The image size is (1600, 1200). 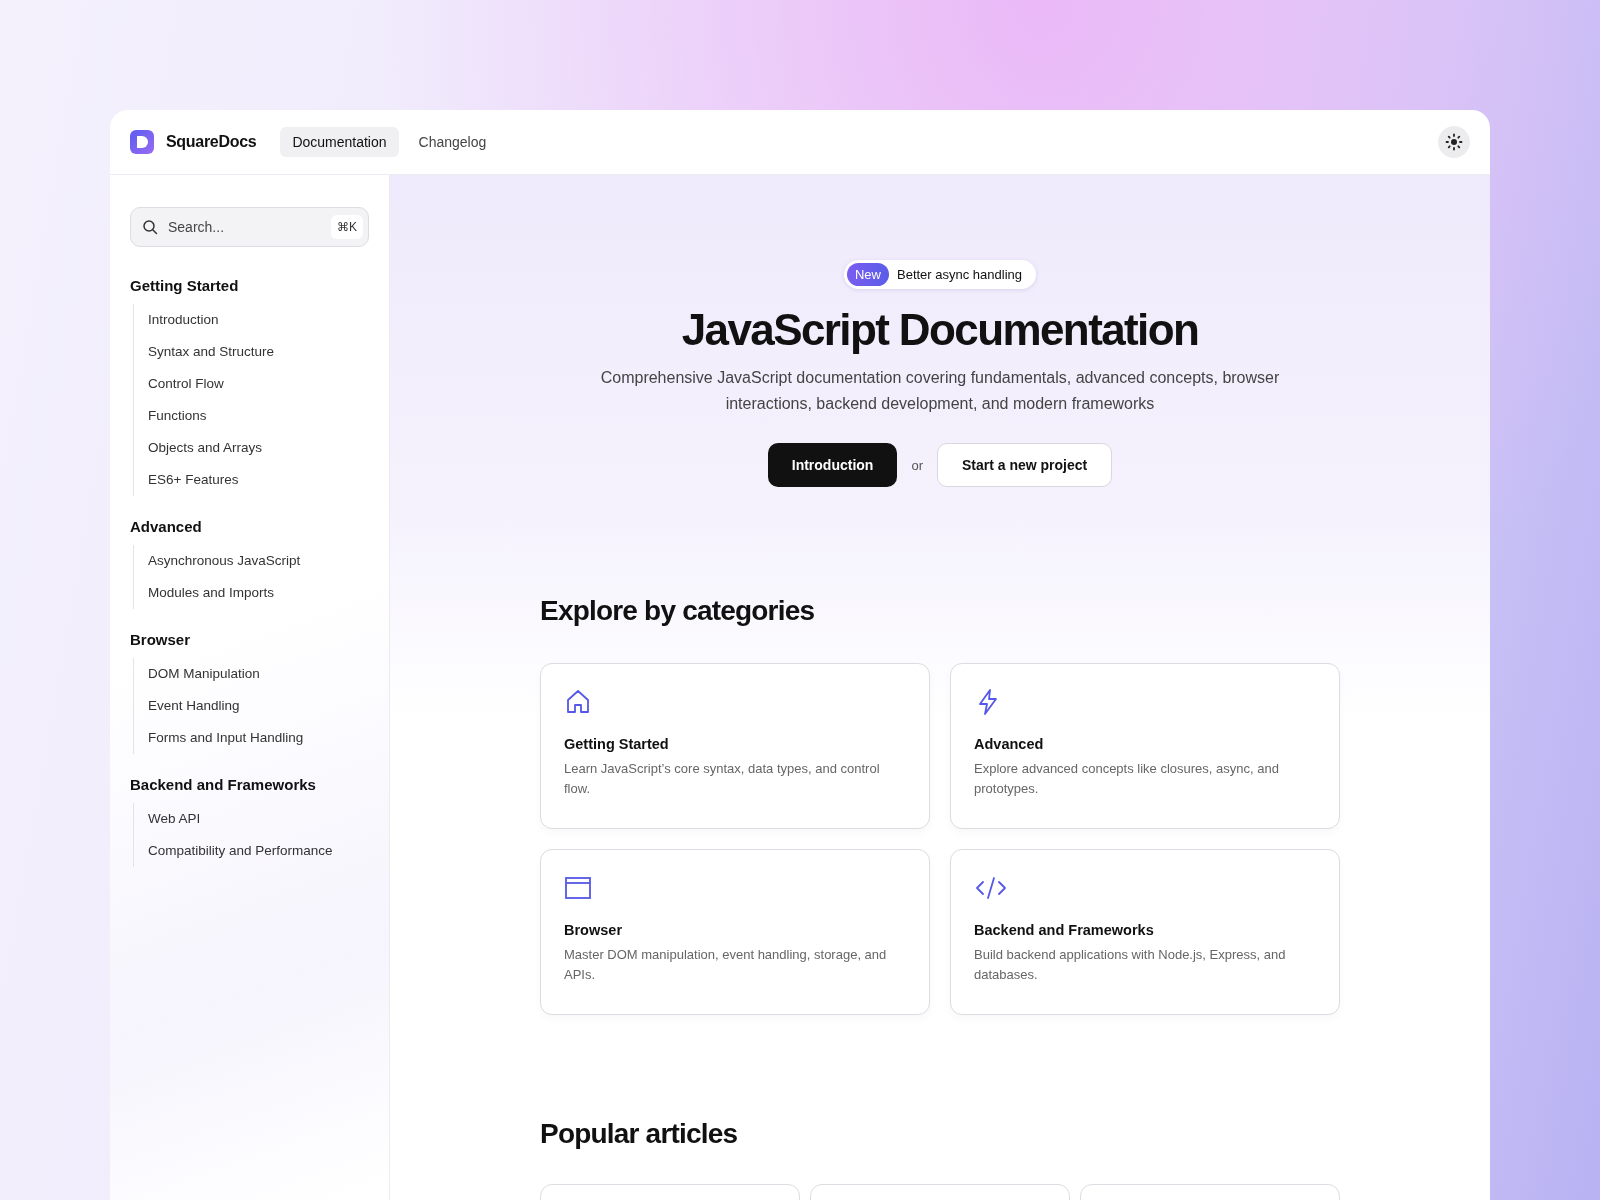 I want to click on sidebar-link: Syntax and Structure, so click(x=258, y=352).